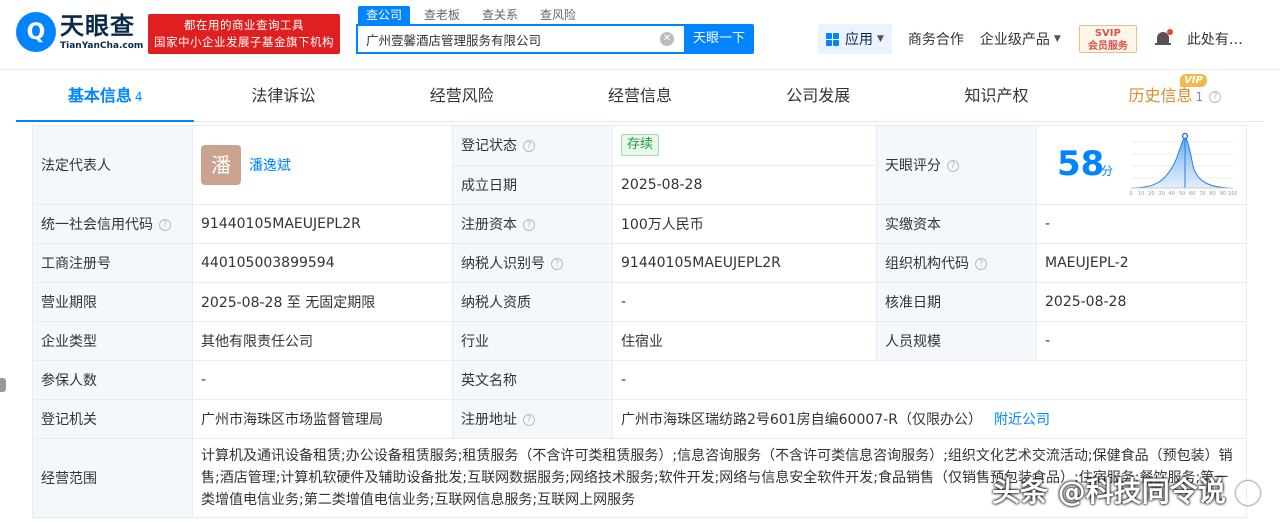  What do you see at coordinates (221, 165) in the screenshot?
I see `avatar: 潘` at bounding box center [221, 165].